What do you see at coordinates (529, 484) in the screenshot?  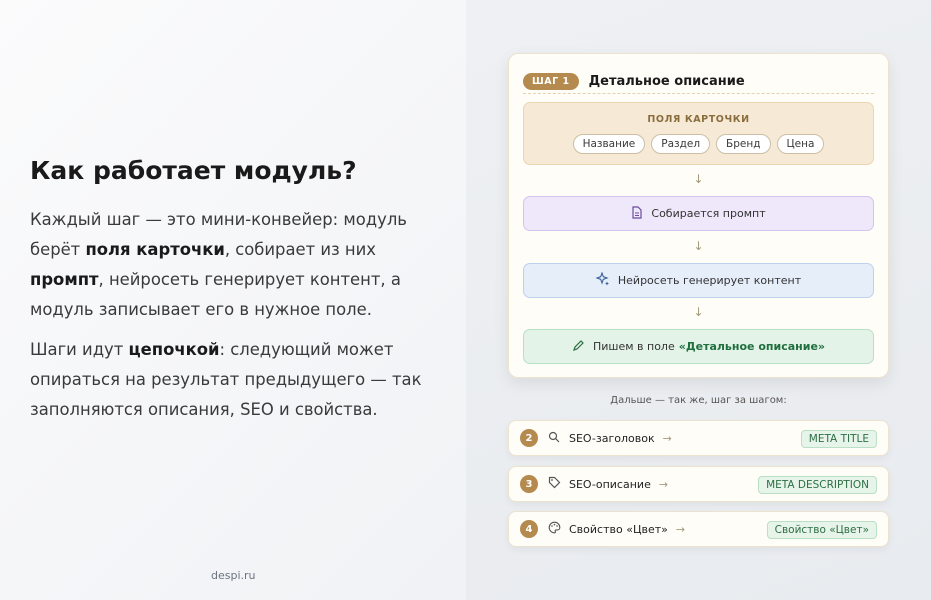 I see `step-number: 3` at bounding box center [529, 484].